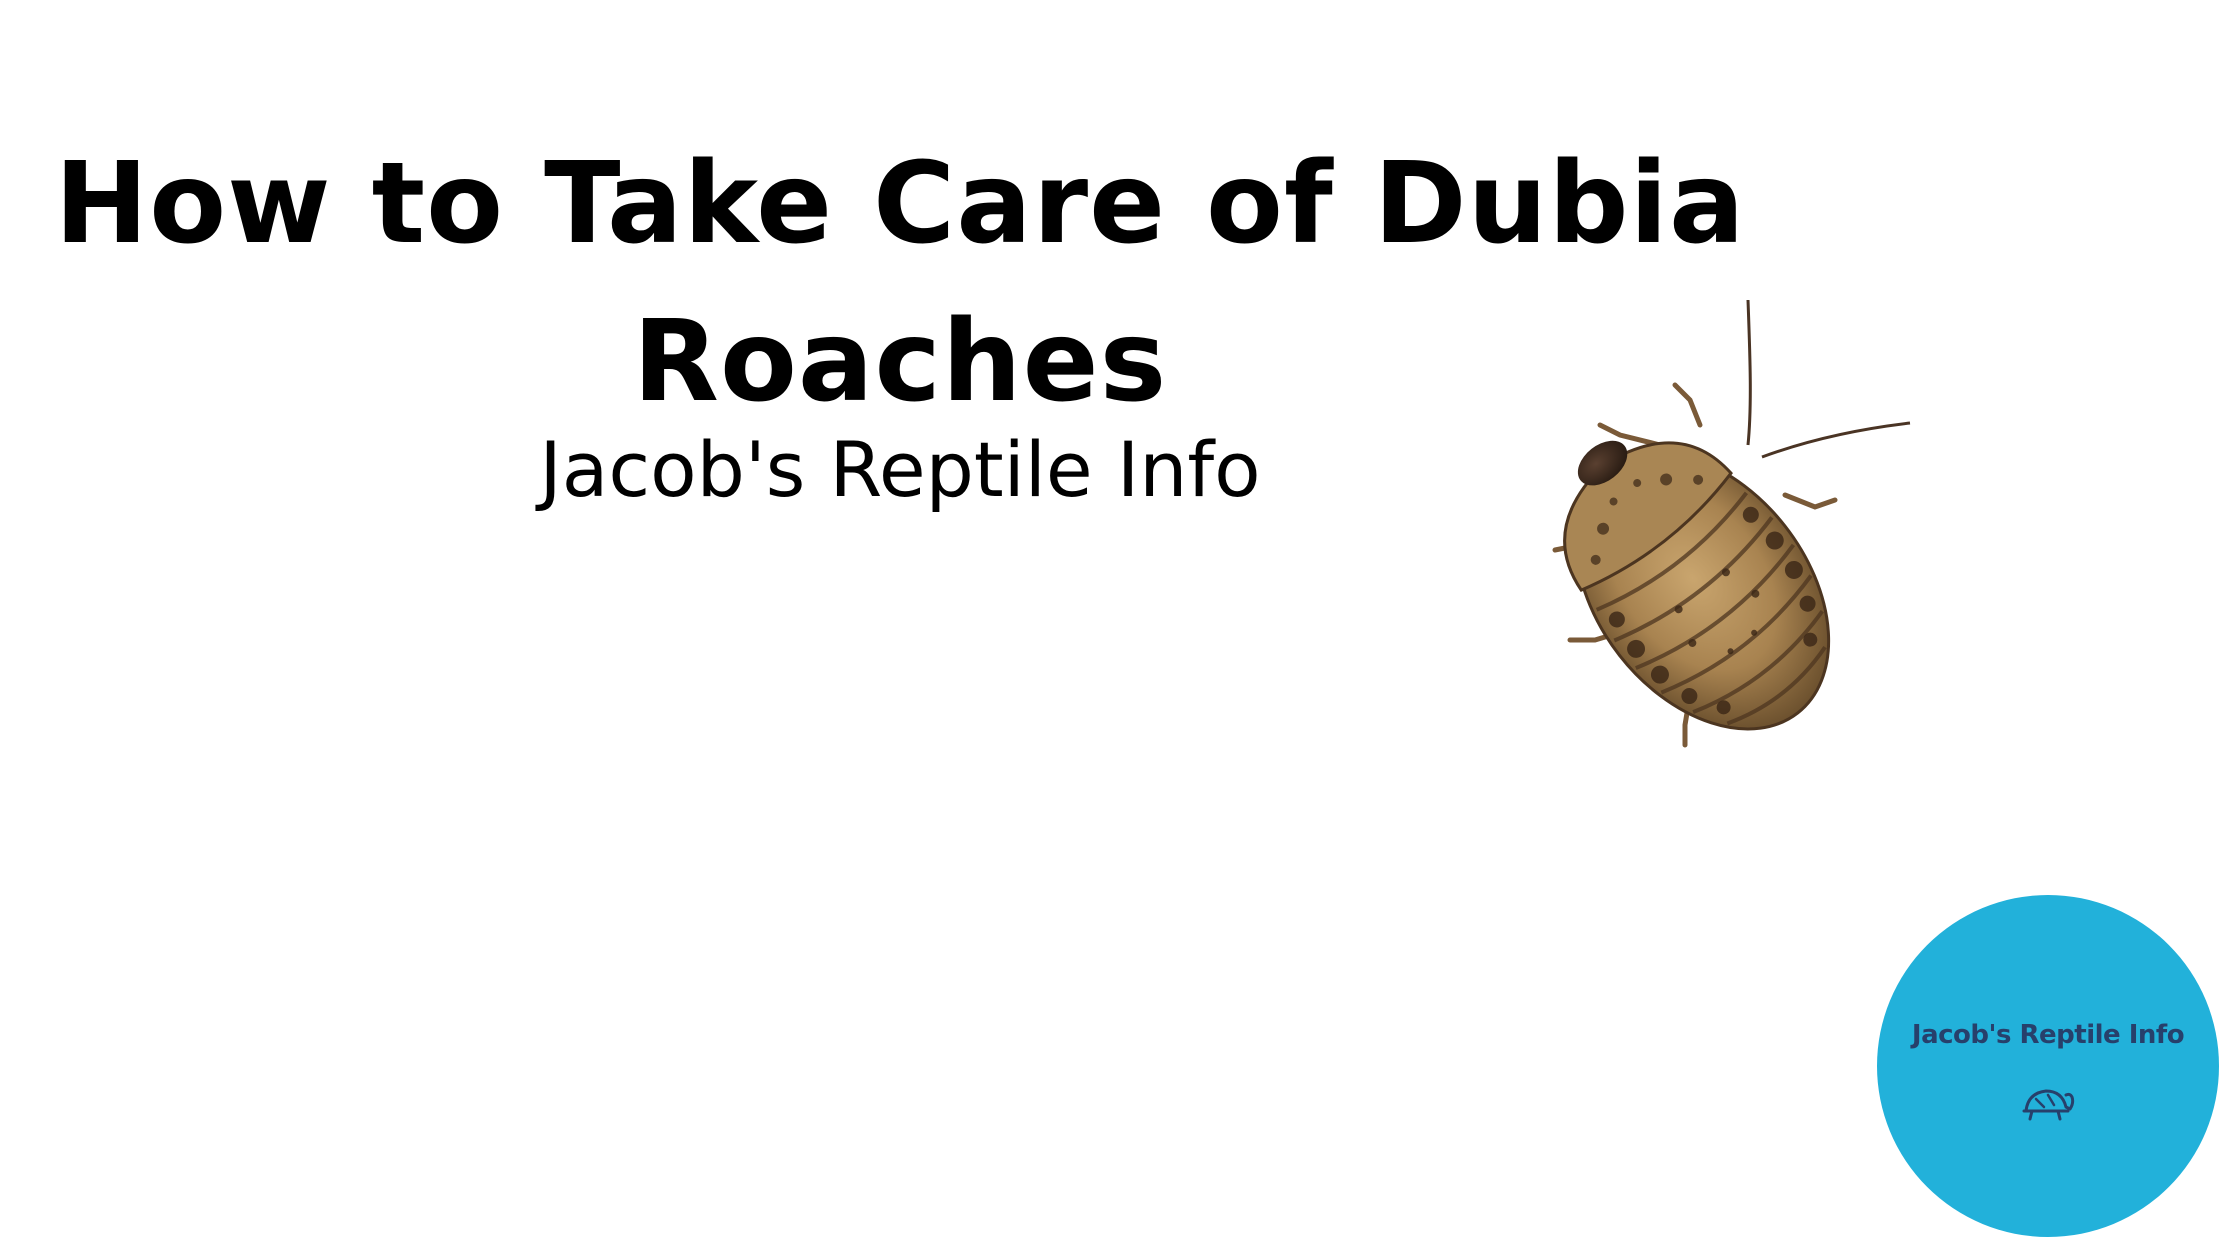  Describe the element at coordinates (2048, 1066) in the screenshot. I see `logo-badge: Jacob's Reptile Info` at that location.